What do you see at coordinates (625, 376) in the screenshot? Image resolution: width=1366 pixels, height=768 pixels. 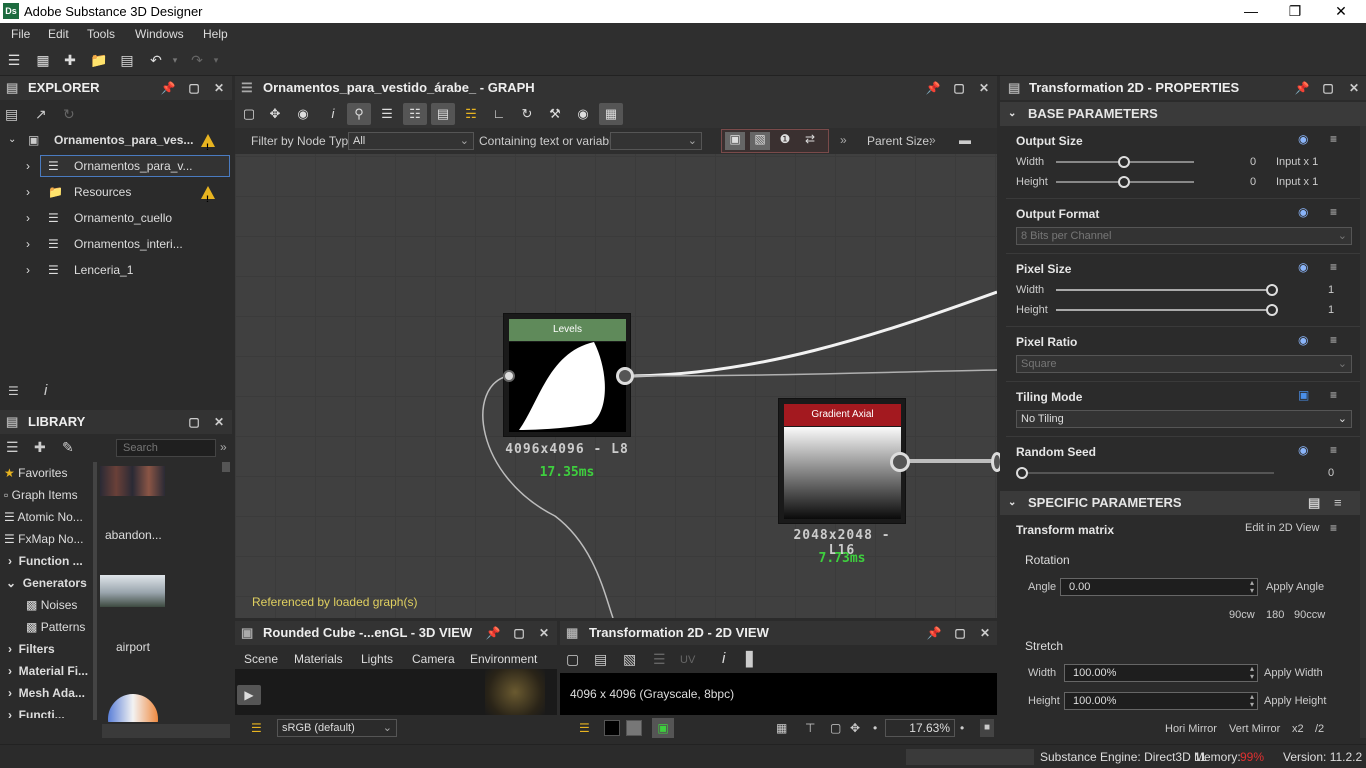 I see `levels-output-port` at bounding box center [625, 376].